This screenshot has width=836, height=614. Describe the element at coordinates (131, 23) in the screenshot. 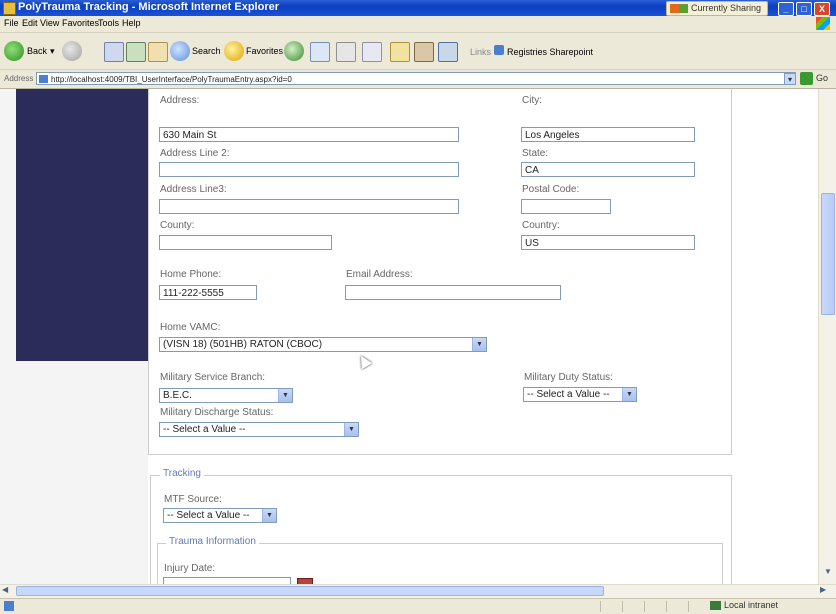

I see `menu-help: Help` at that location.